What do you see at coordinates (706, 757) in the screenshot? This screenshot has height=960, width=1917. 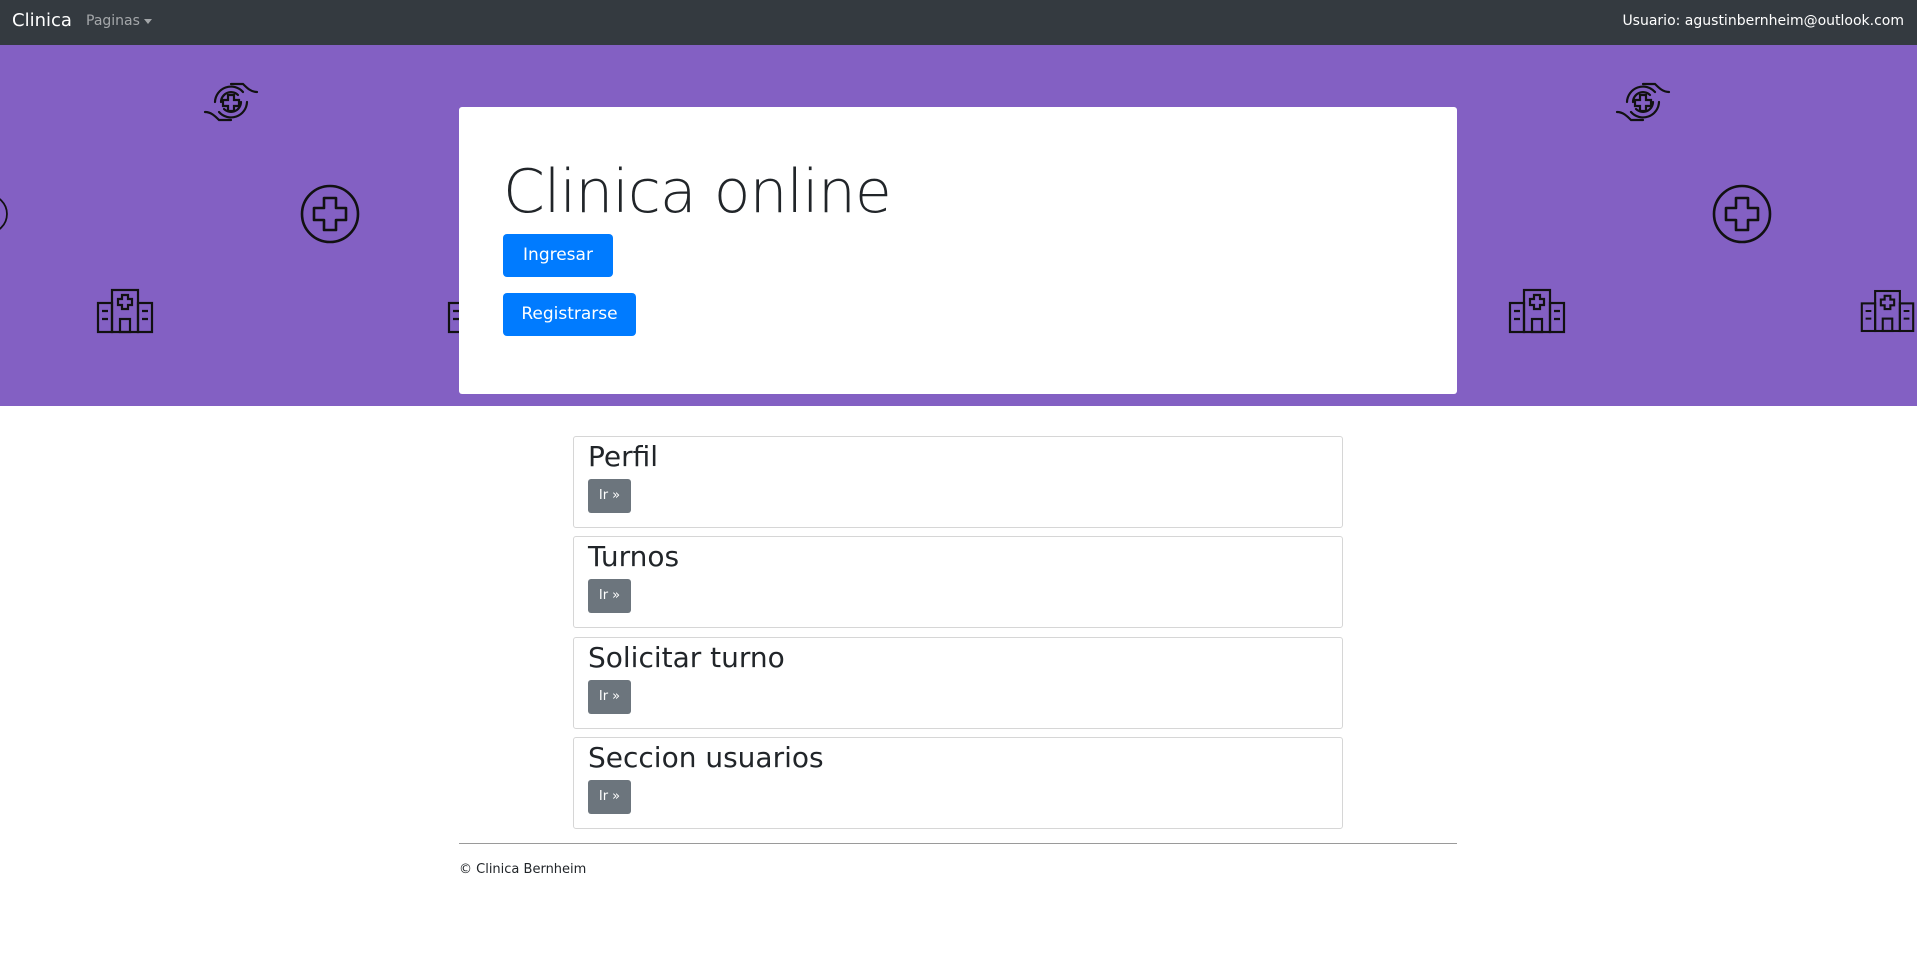 I see `card-title: Seccion usuarios` at bounding box center [706, 757].